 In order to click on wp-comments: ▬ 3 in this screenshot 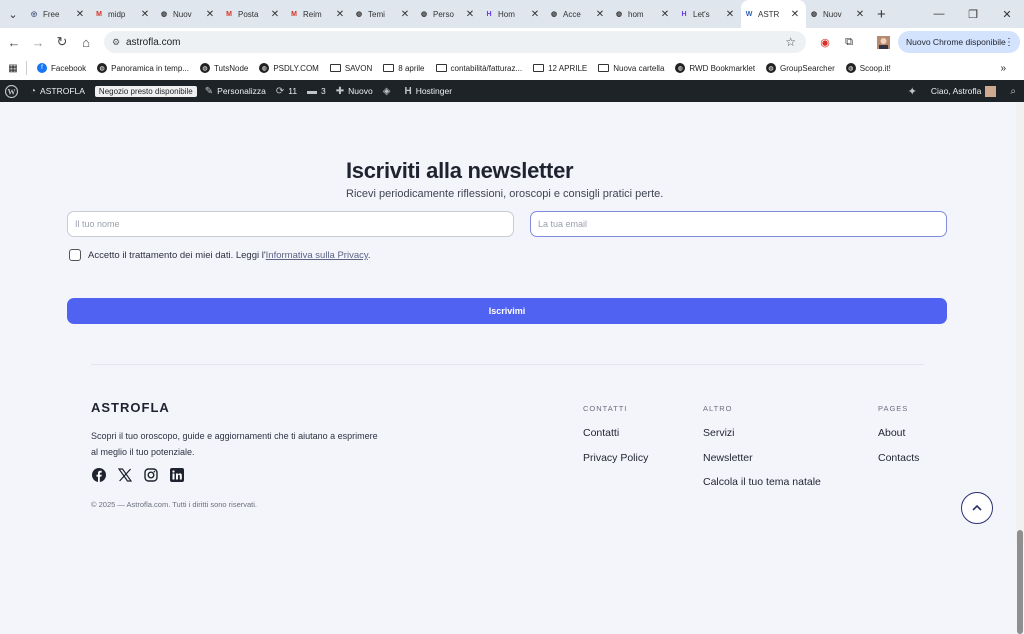, I will do `click(316, 91)`.